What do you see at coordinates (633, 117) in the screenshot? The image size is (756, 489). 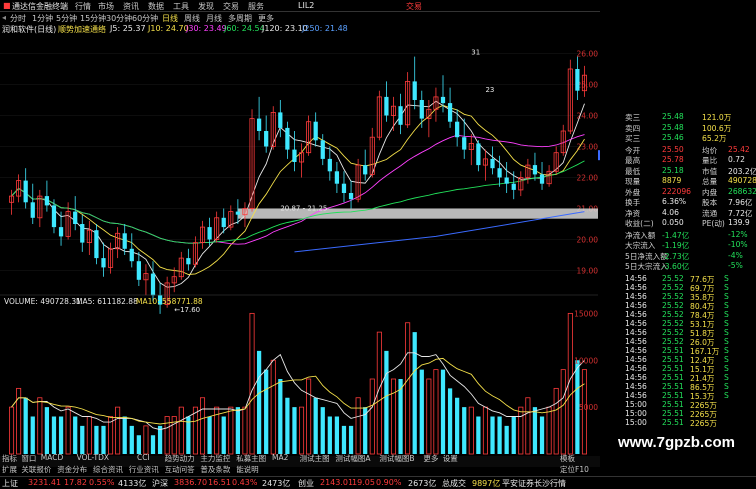 I see `quote-label: 卖三` at bounding box center [633, 117].